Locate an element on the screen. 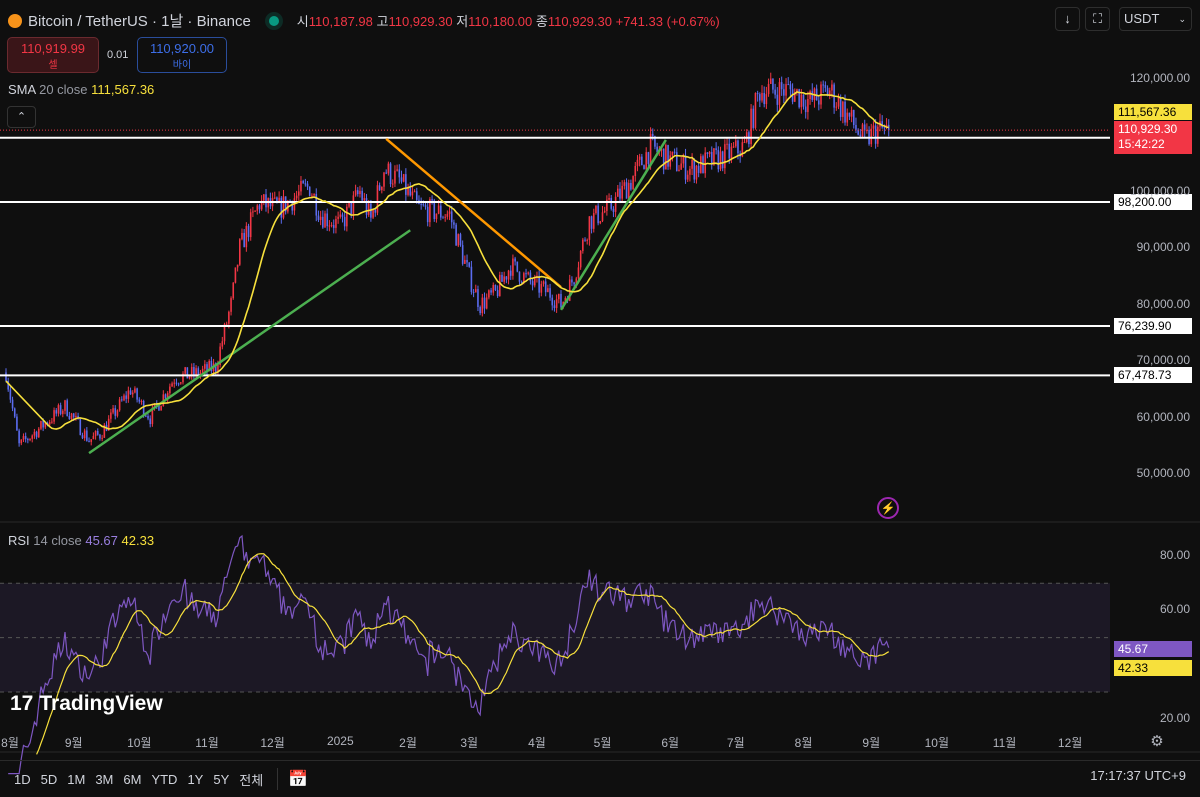 The height and width of the screenshot is (797, 1200). sma-price-tag: 111,567.36 is located at coordinates (1153, 112).